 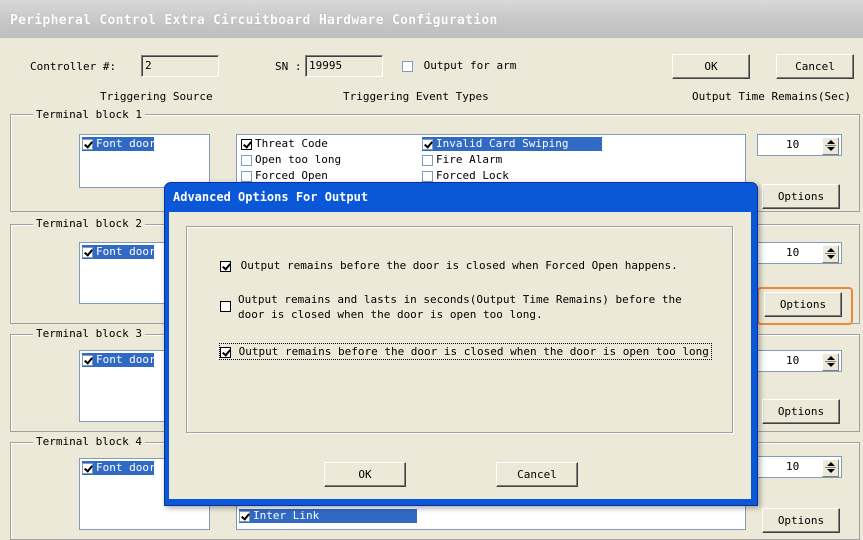 What do you see at coordinates (180, 66) in the screenshot?
I see `controller-field: 2` at bounding box center [180, 66].